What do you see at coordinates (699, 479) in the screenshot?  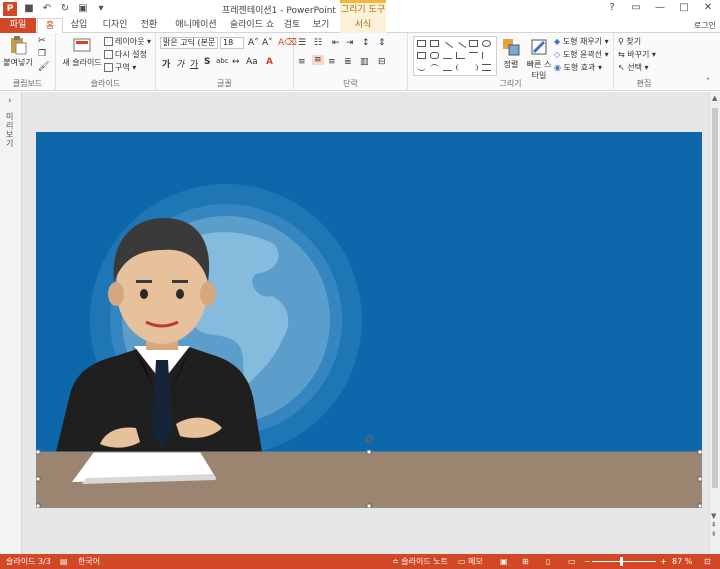 I see `resize-handle-right` at bounding box center [699, 479].